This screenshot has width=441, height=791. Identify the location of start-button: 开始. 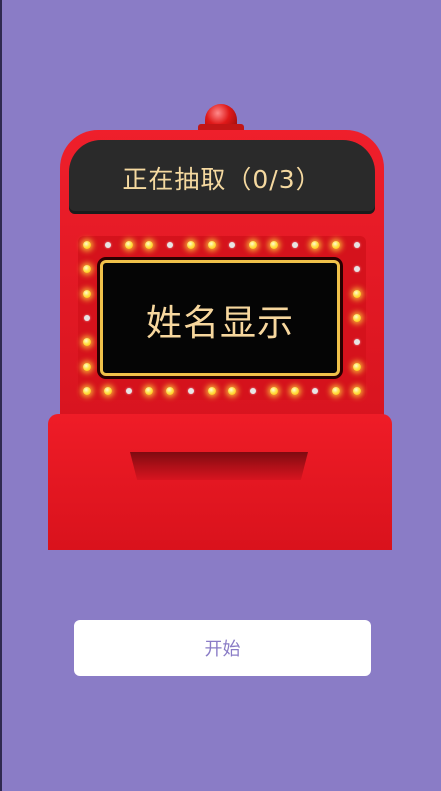
(222, 648).